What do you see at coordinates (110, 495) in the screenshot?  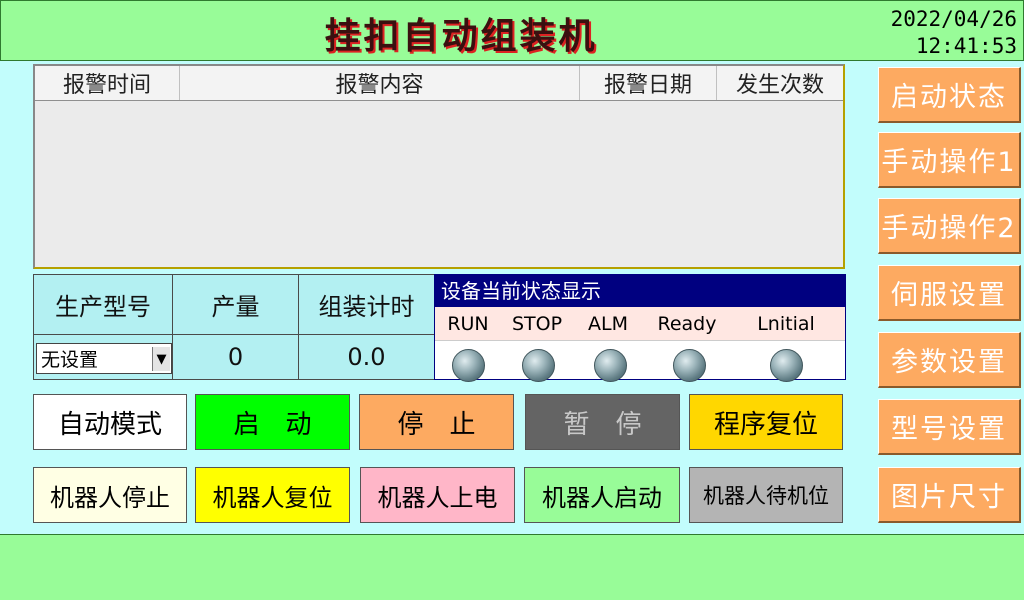 I see `robot-stop-button: 机器人停止` at bounding box center [110, 495].